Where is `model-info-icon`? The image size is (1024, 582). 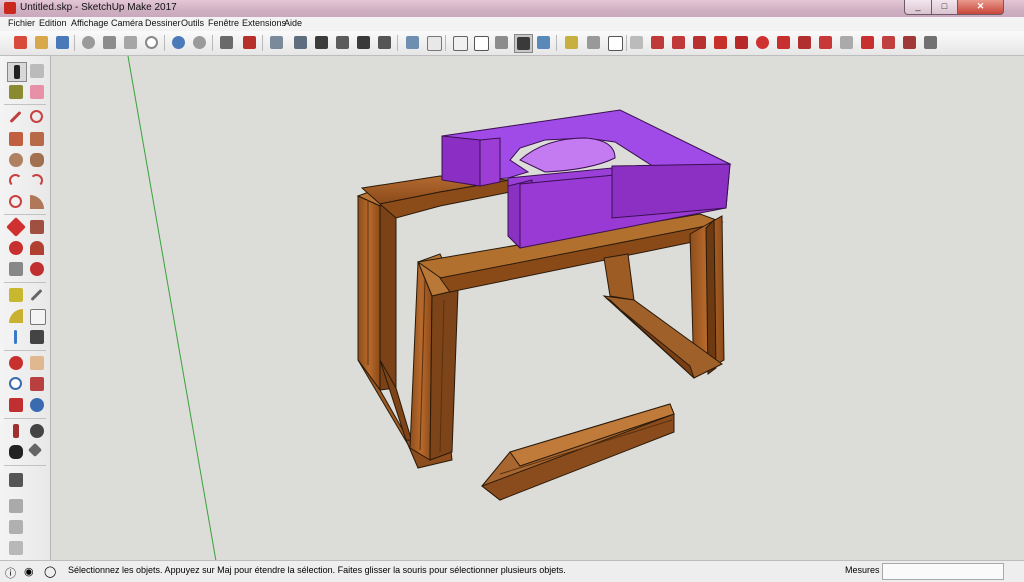 model-info-icon is located at coordinates (249, 42).